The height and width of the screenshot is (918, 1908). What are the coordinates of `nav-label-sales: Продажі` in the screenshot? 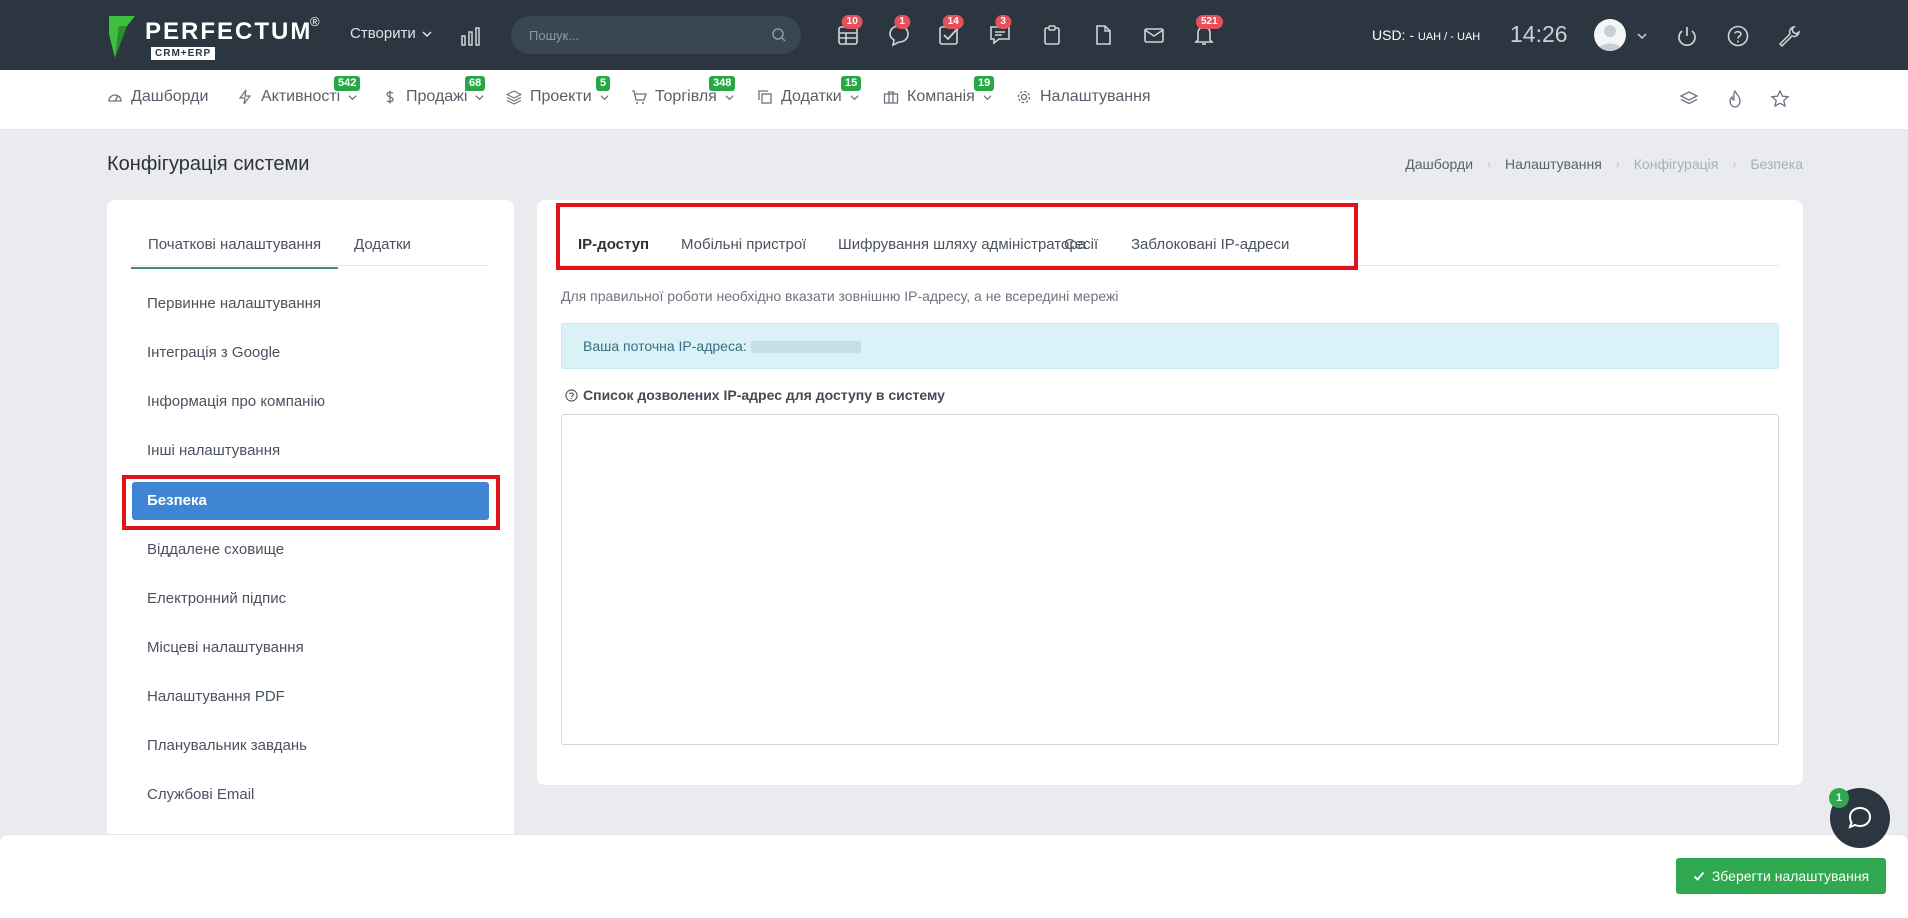 It's located at (437, 96).